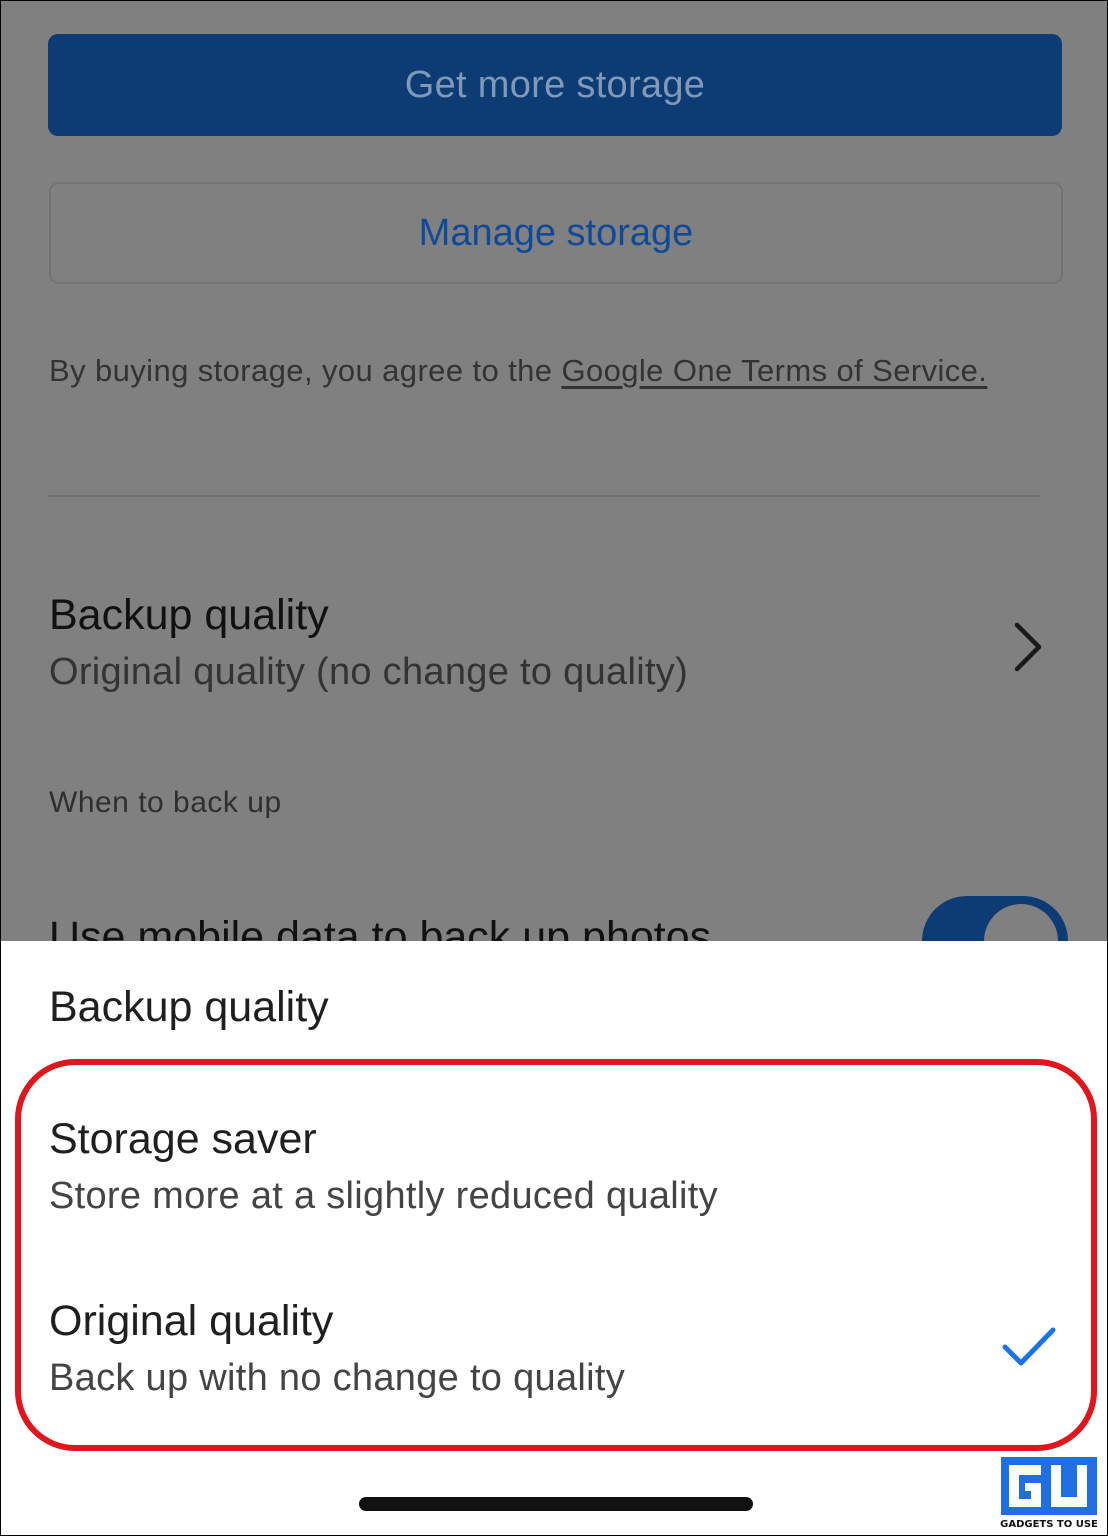 This screenshot has width=1108, height=1536. What do you see at coordinates (1028, 647) in the screenshot?
I see `chevron-right-icon` at bounding box center [1028, 647].